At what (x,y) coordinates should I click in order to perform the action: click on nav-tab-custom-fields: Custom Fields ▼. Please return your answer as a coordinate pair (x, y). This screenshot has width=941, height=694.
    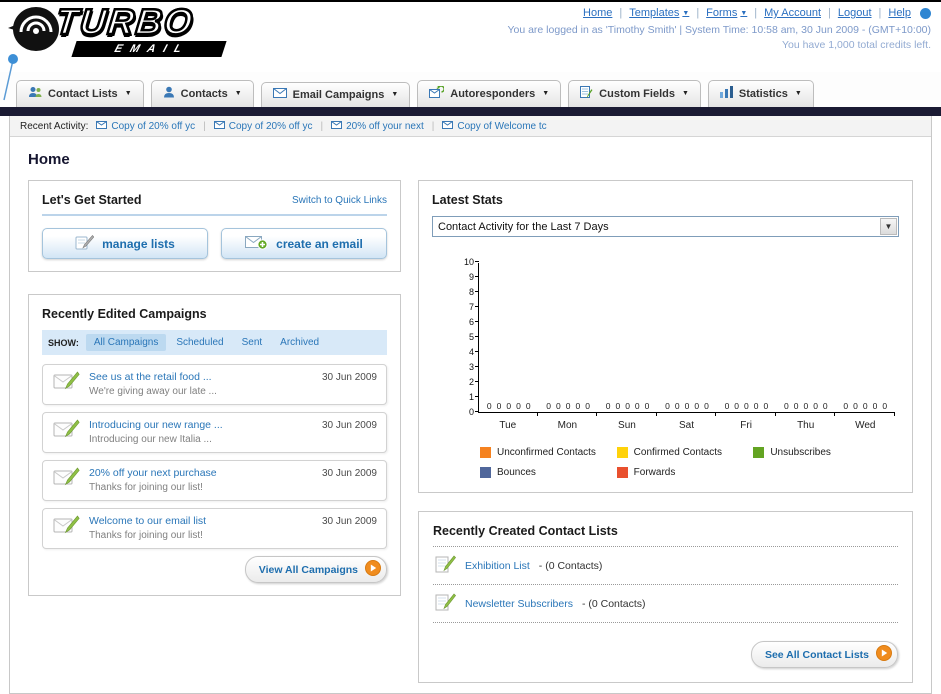
    Looking at the image, I should click on (634, 93).